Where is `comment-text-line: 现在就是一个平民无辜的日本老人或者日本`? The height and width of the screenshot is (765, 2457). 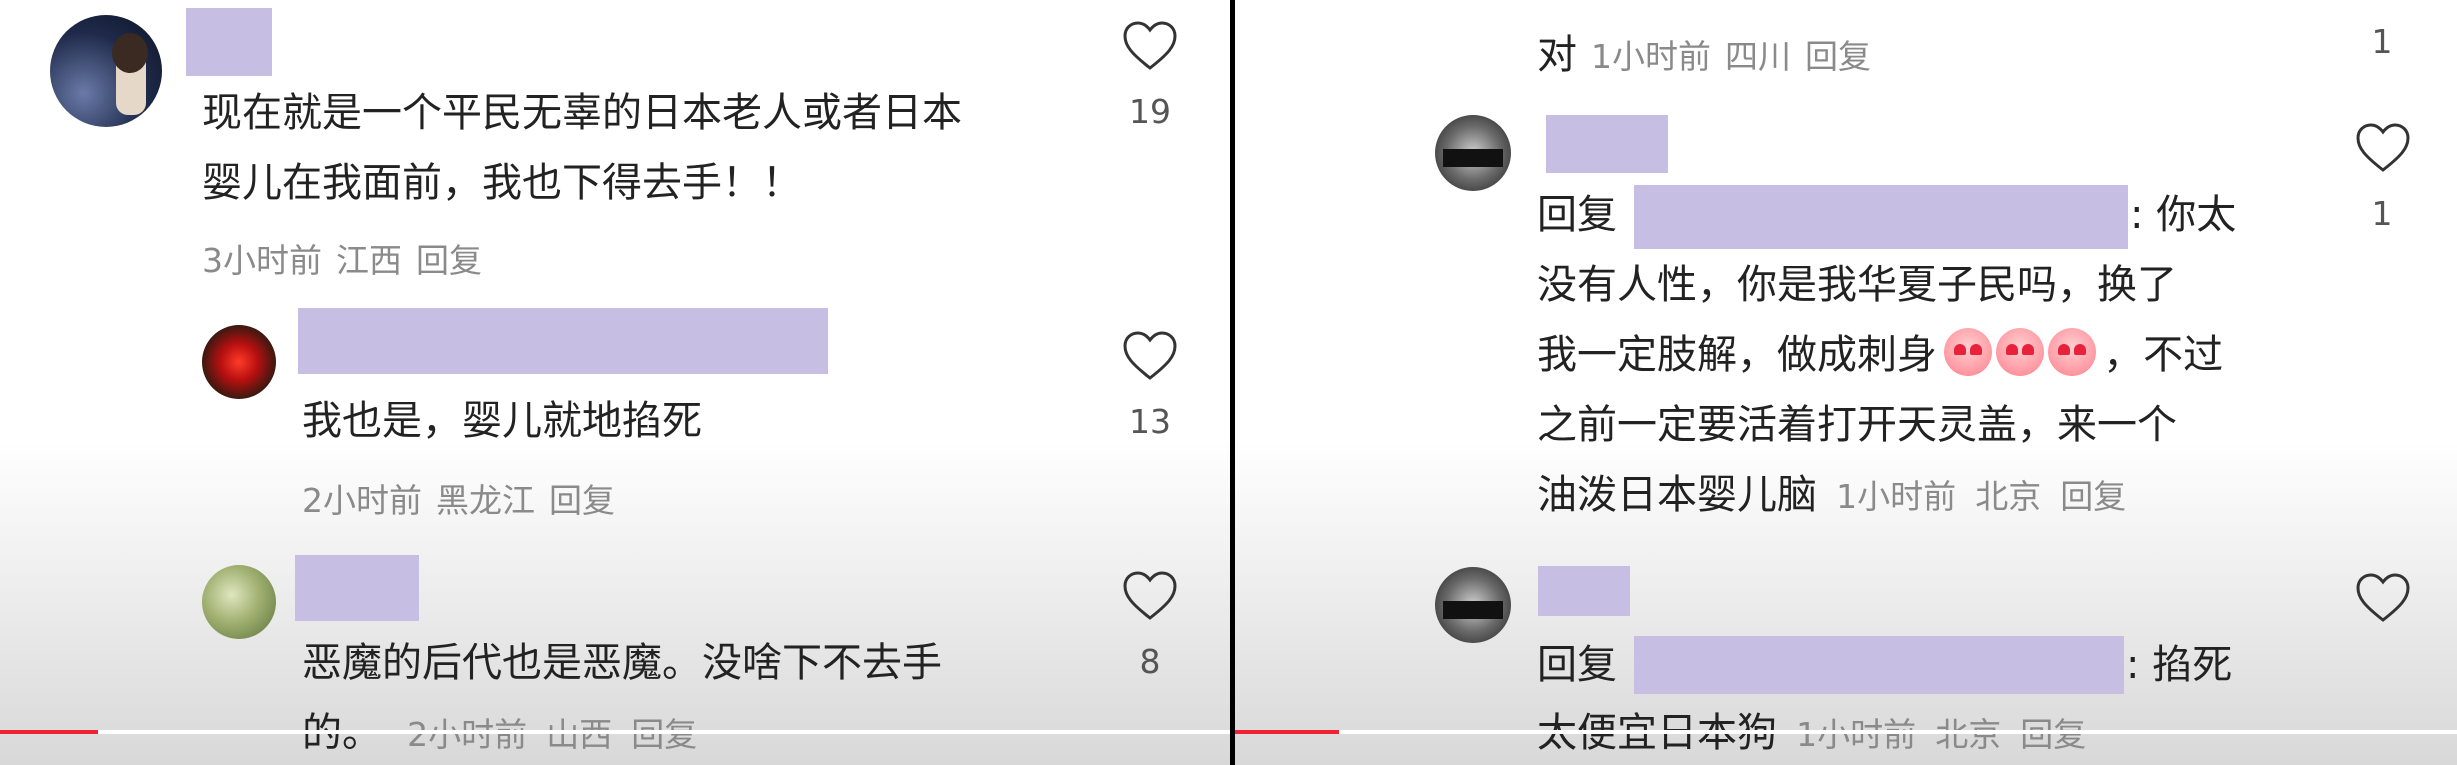
comment-text-line: 现在就是一个平民无辜的日本老人或者日本 is located at coordinates (582, 113).